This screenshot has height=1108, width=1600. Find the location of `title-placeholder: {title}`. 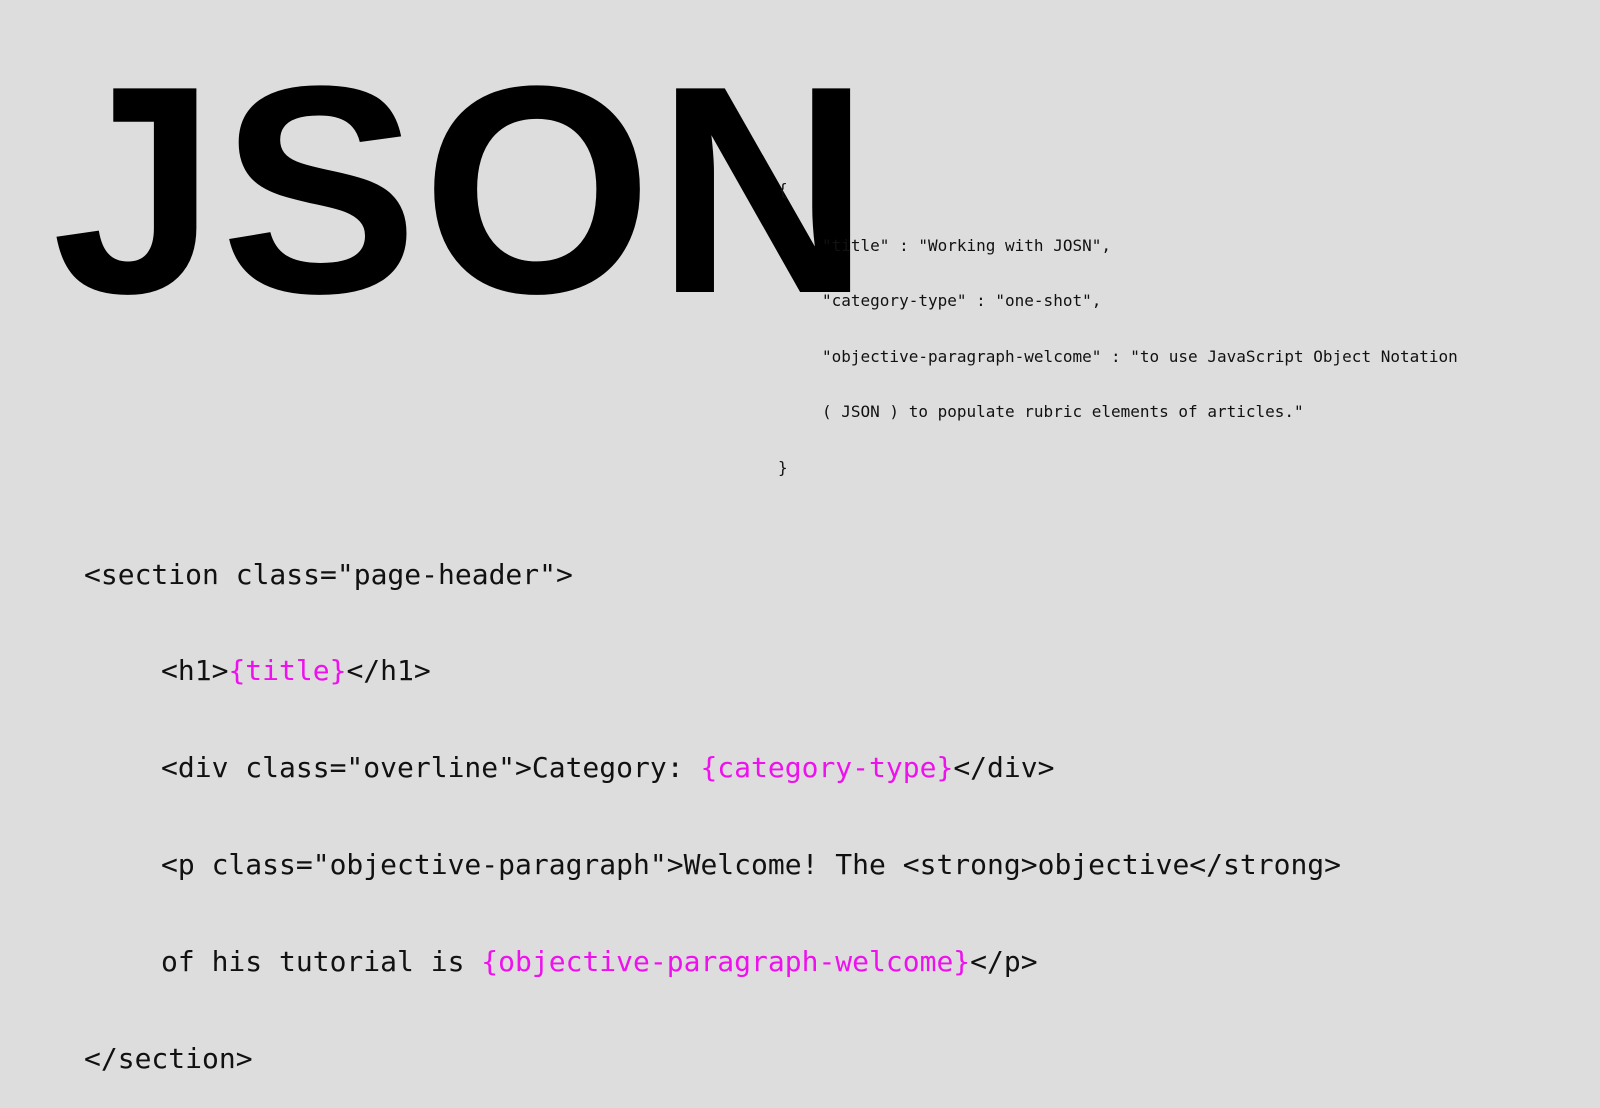

title-placeholder: {title} is located at coordinates (287, 671).